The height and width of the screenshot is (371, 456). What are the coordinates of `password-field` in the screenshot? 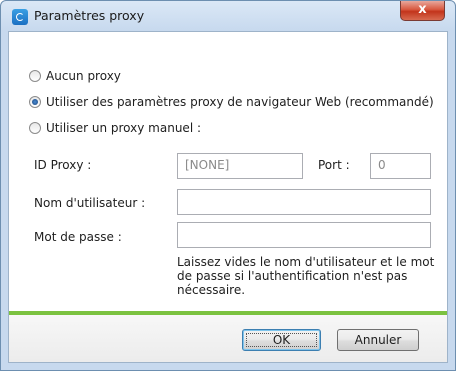 It's located at (304, 235).